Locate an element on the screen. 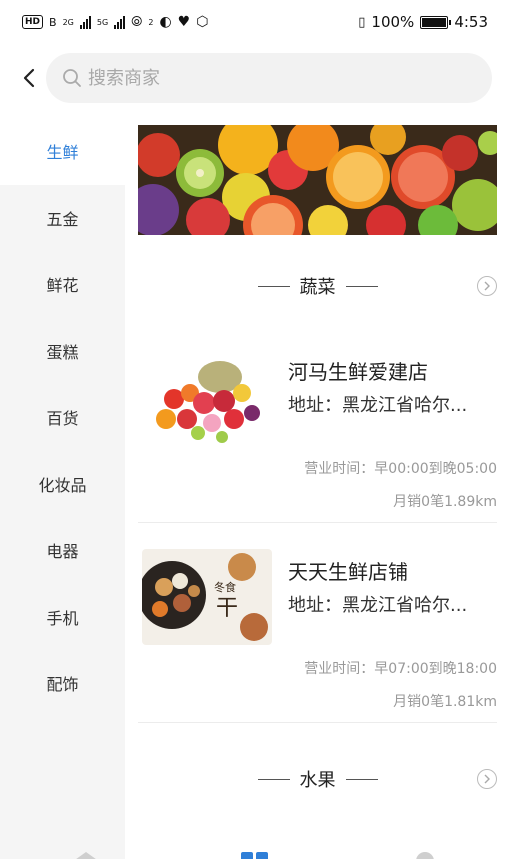 The height and width of the screenshot is (859, 510). shop-hours: 营业时间：早07:00到晚18:00 is located at coordinates (400, 669).